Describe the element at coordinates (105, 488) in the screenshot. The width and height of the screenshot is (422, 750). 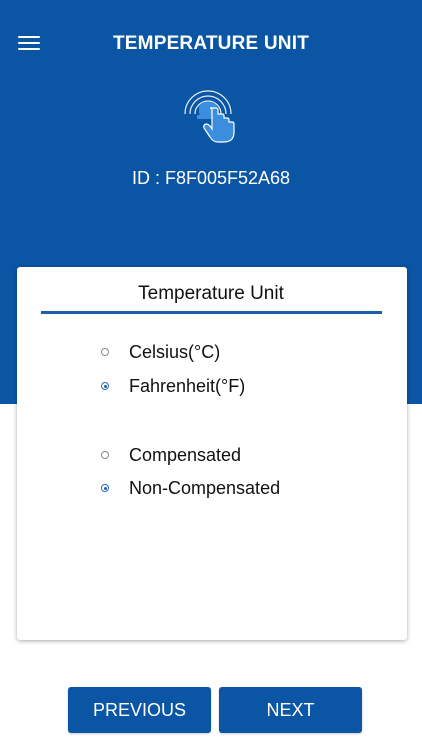
I see `radio-non-compensated` at that location.